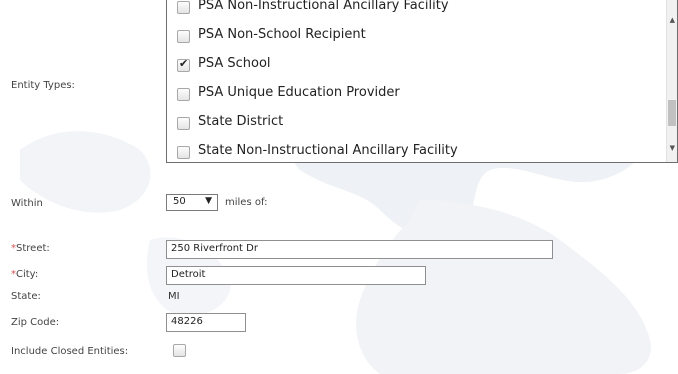 Image resolution: width=678 pixels, height=374 pixels. Describe the element at coordinates (672, 20) in the screenshot. I see `scroll-up-arrow-icon: ▲` at that location.